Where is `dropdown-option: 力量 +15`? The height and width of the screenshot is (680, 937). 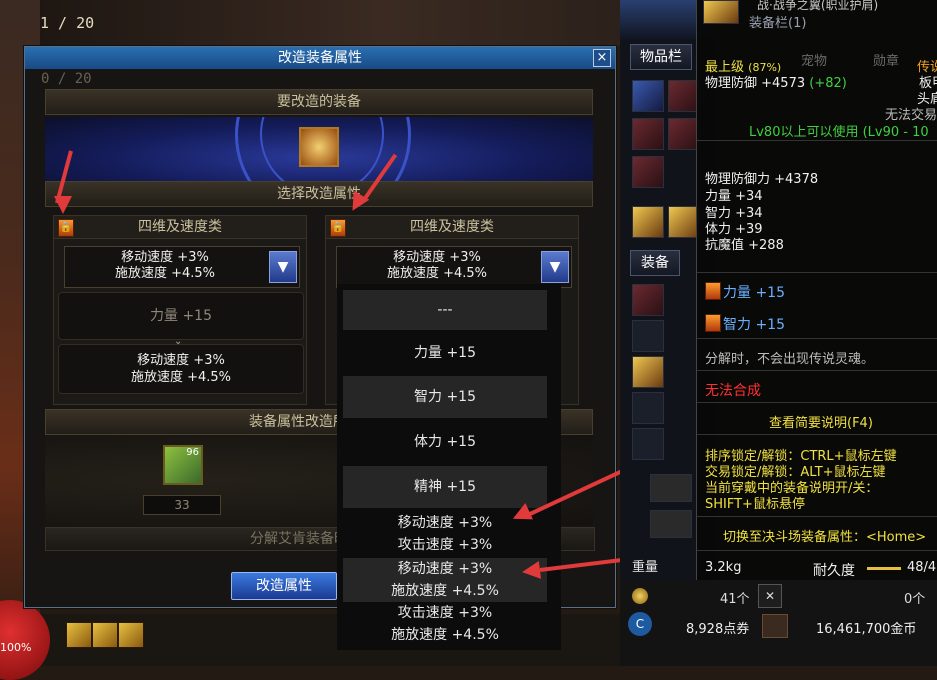
dropdown-option: 力量 +15 is located at coordinates (445, 353).